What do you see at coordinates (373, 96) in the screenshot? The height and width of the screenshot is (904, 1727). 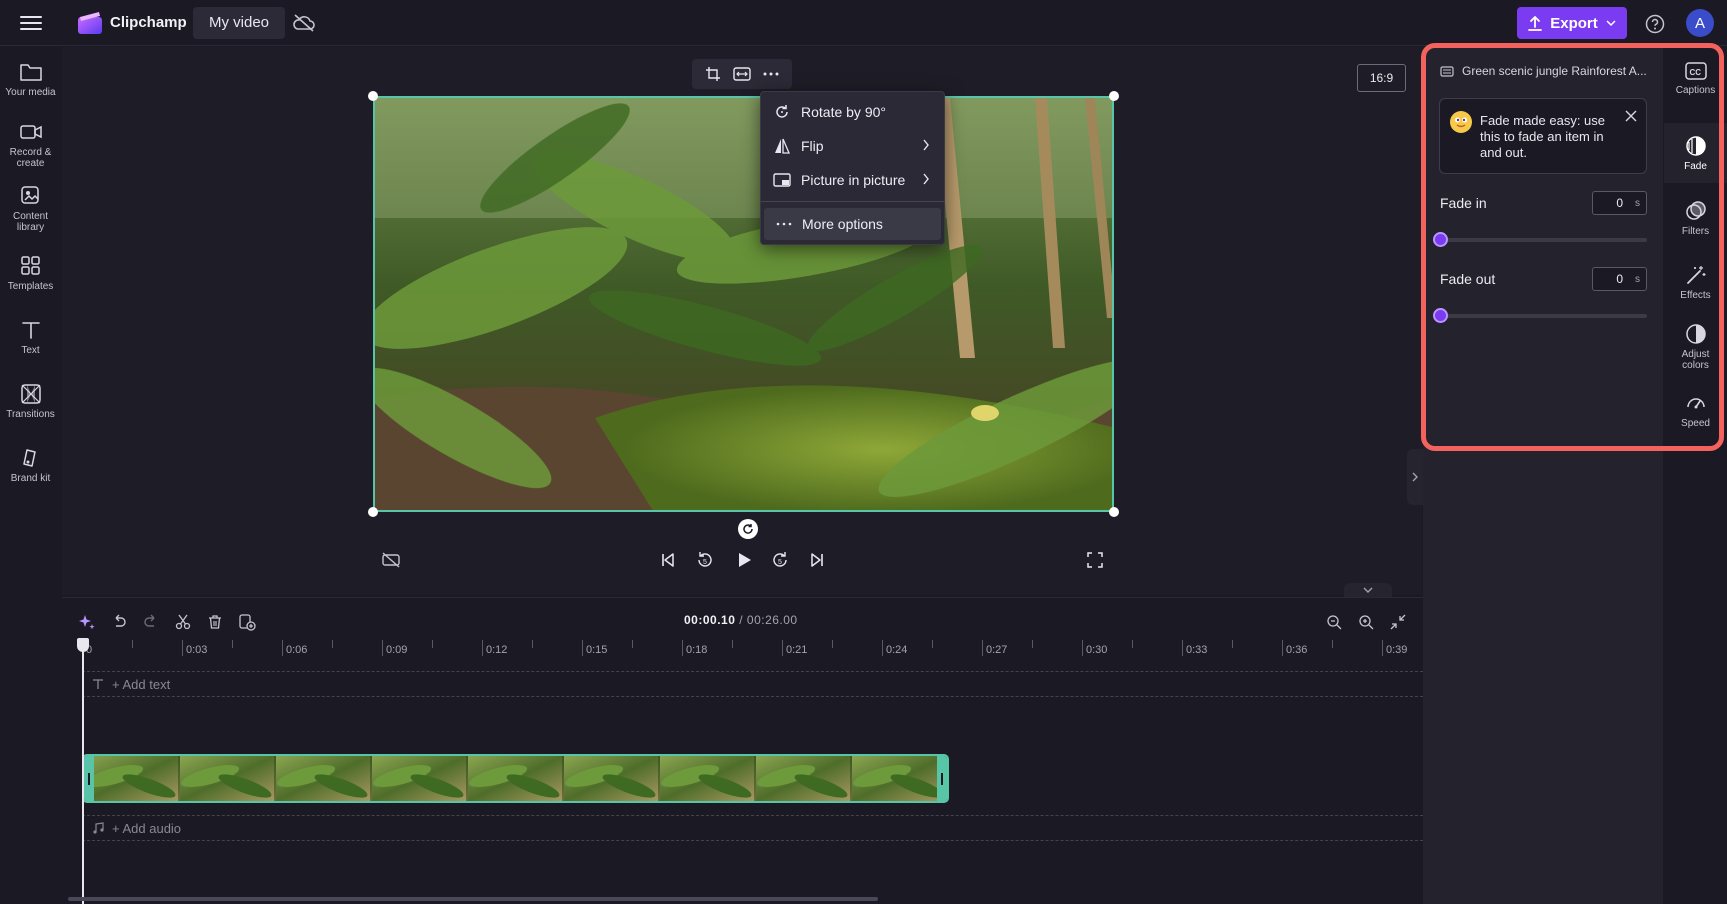 I see `resize-handle-top-left` at bounding box center [373, 96].